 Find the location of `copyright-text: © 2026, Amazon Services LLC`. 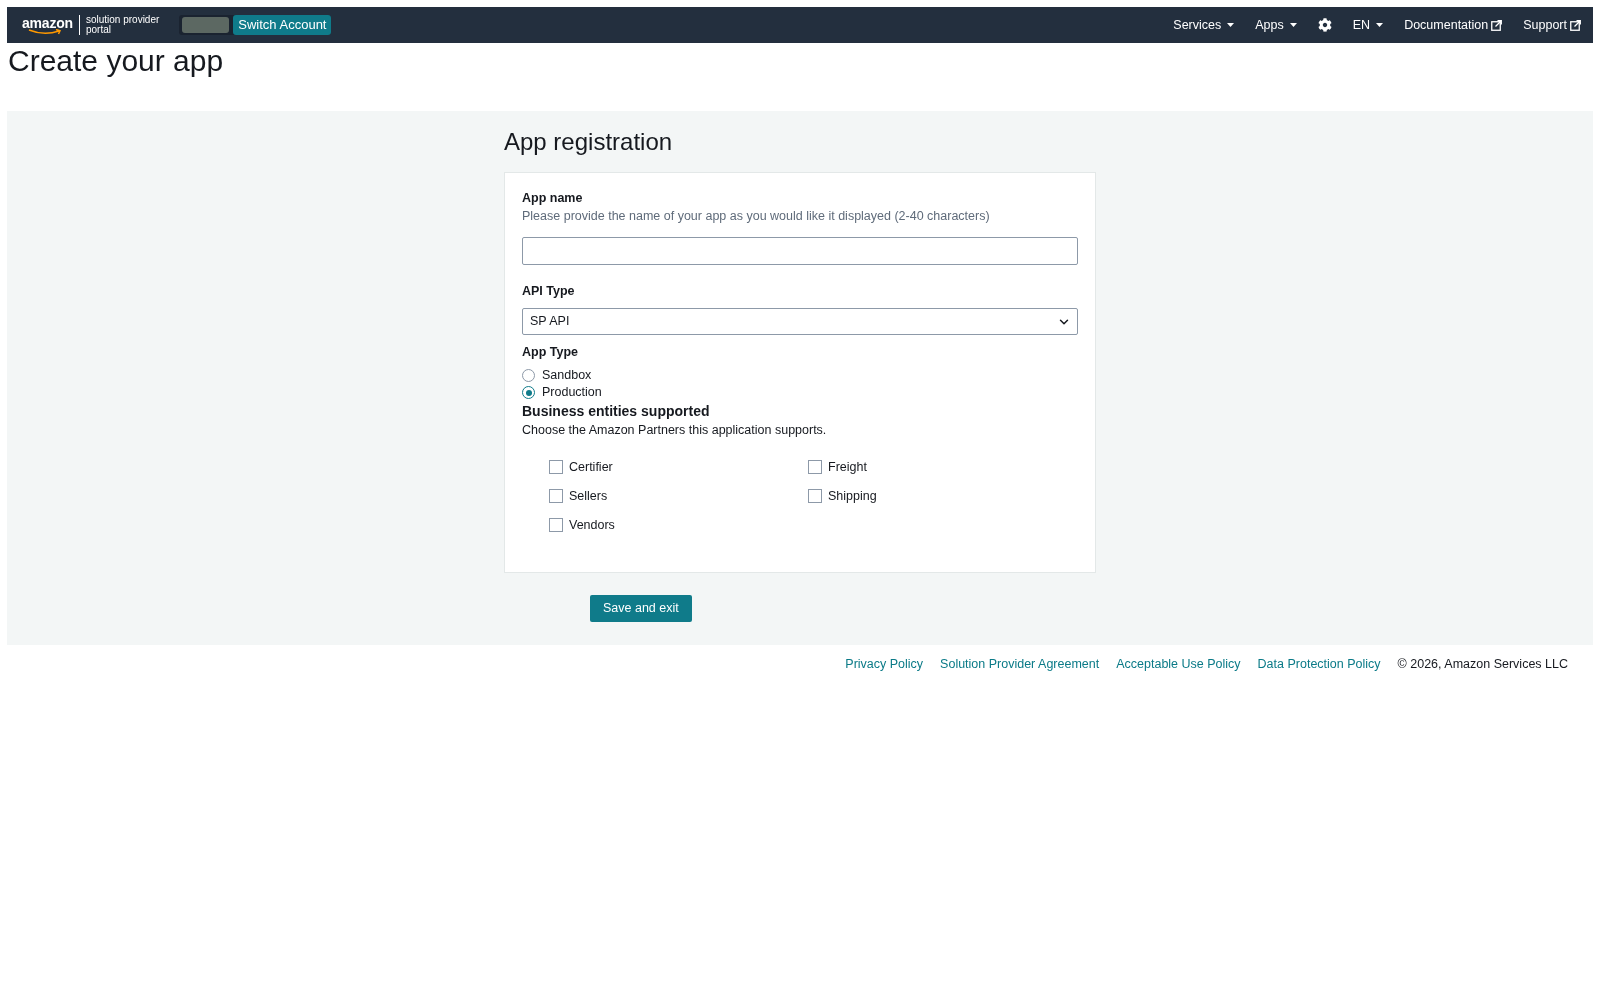

copyright-text: © 2026, Amazon Services LLC is located at coordinates (1482, 664).